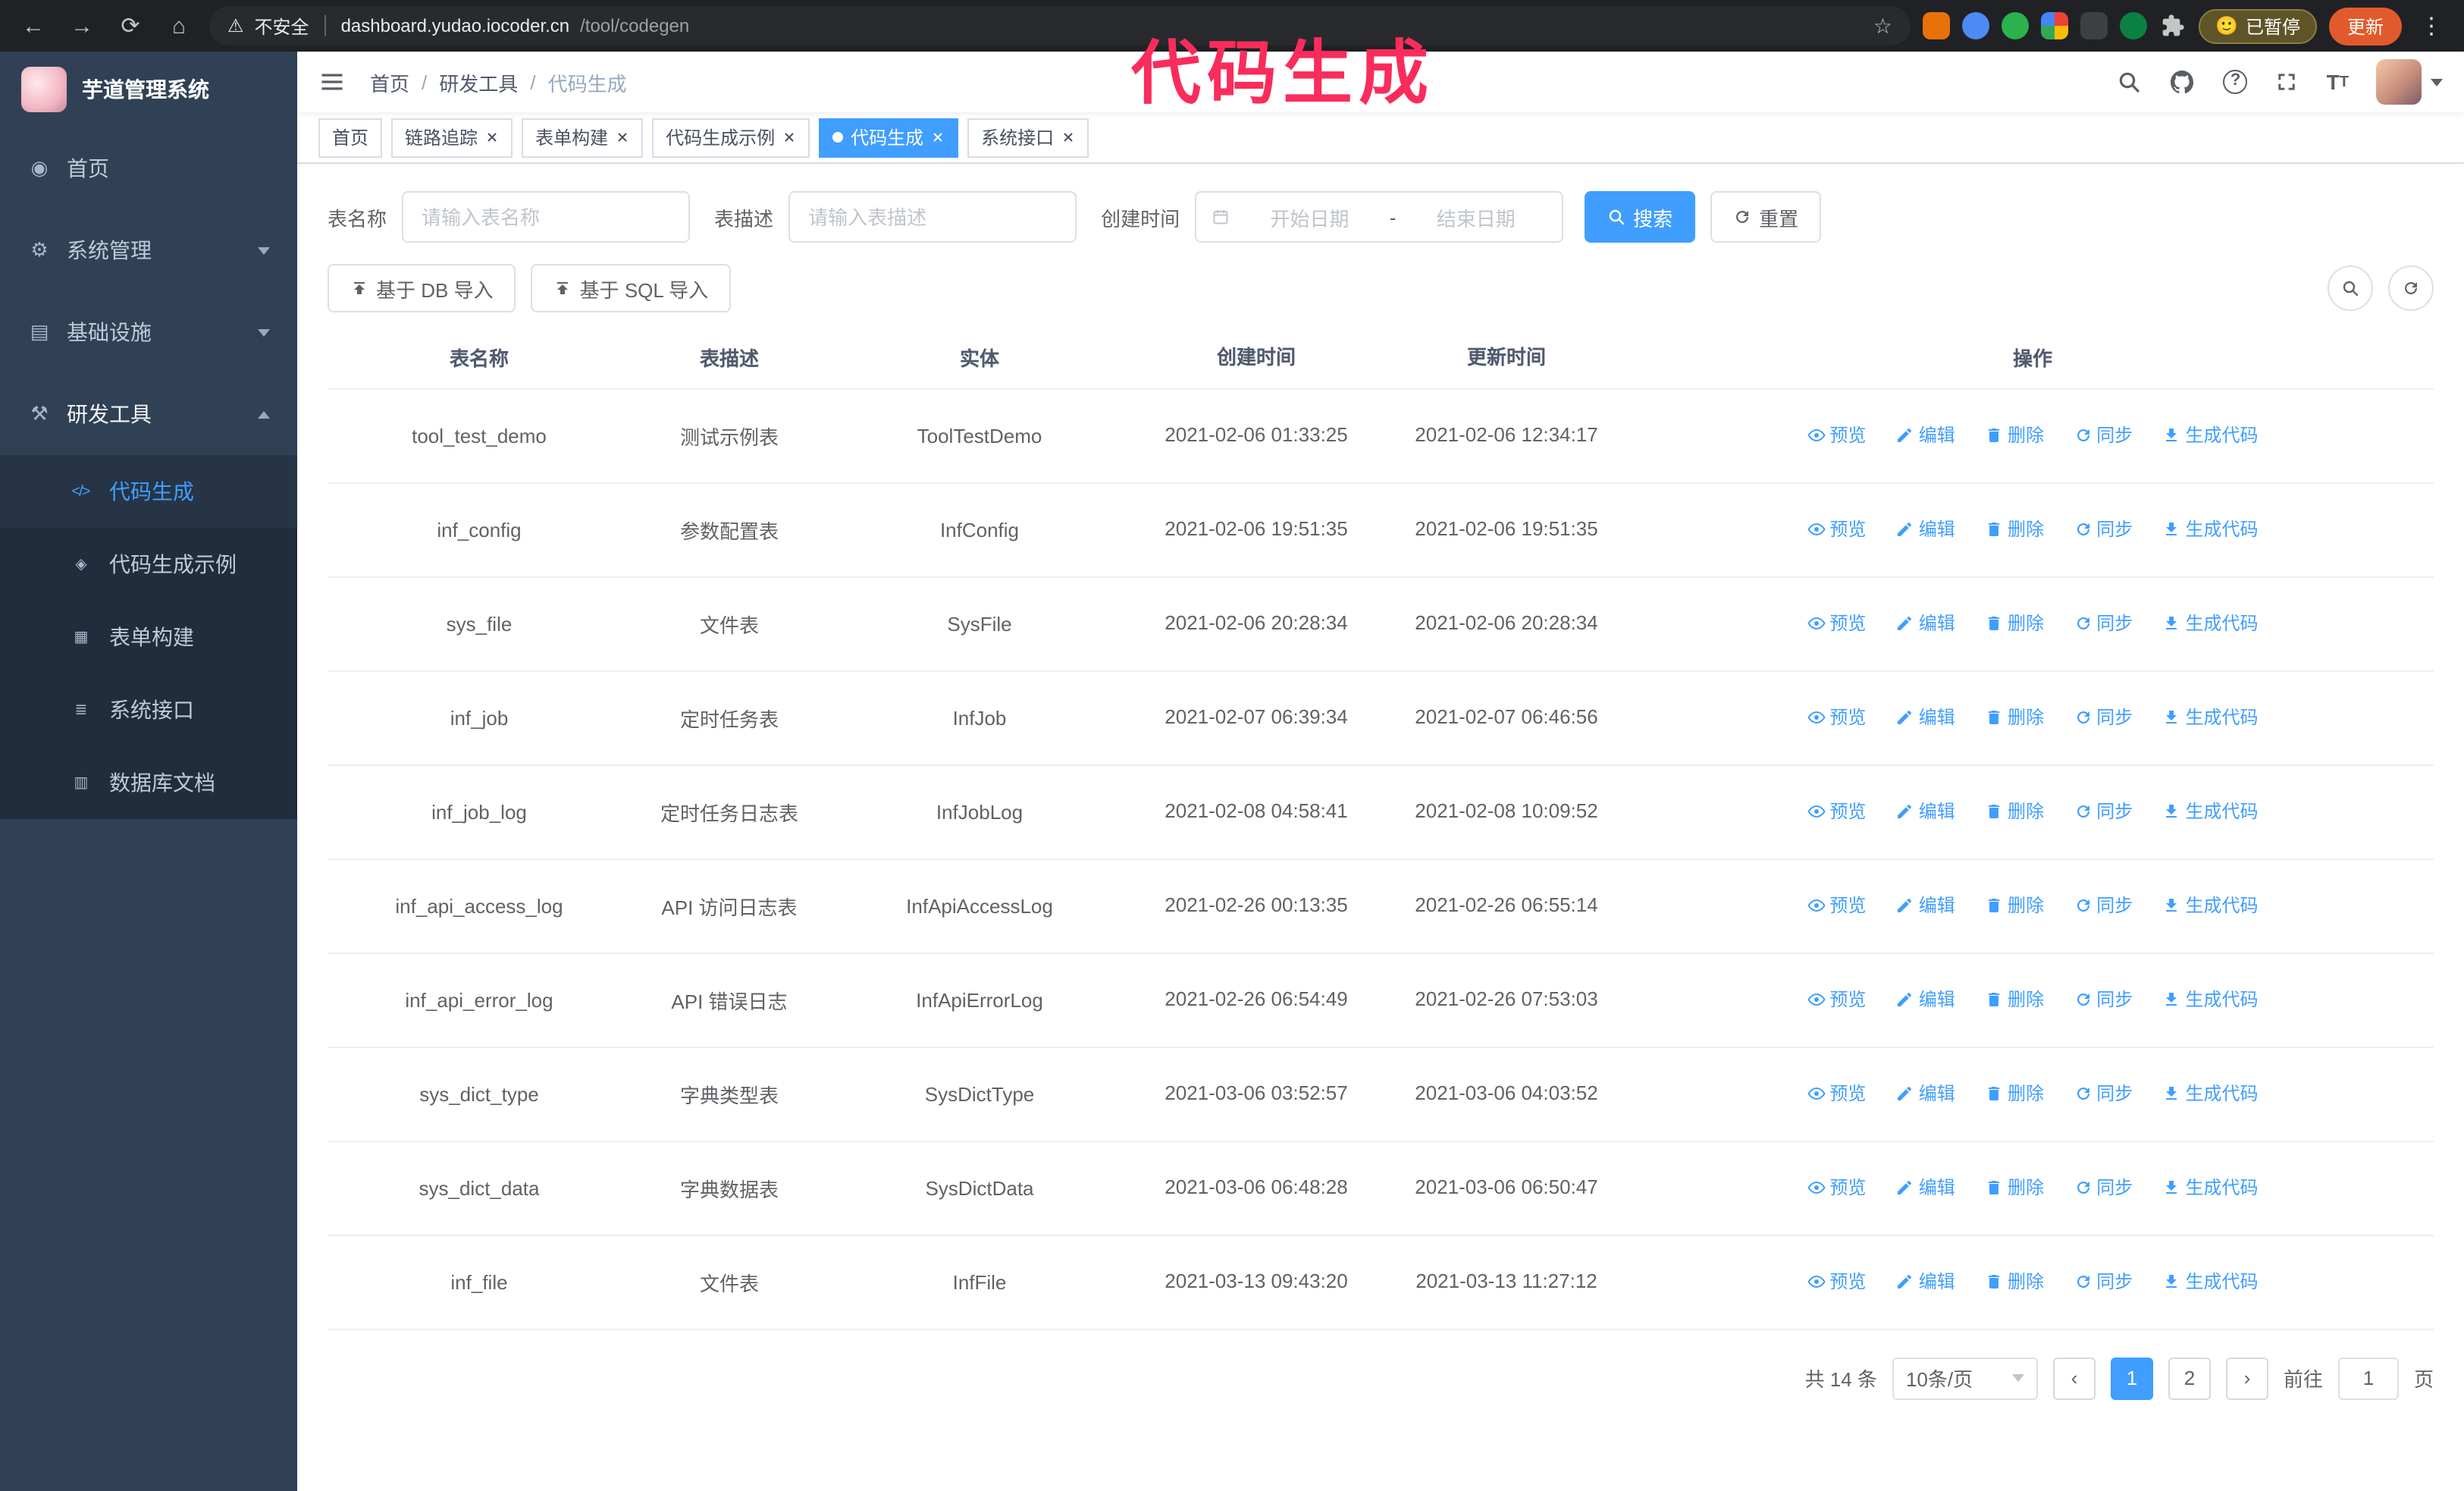 This screenshot has width=2464, height=1491. What do you see at coordinates (2074, 1378) in the screenshot?
I see `prev-page-button: ‹` at bounding box center [2074, 1378].